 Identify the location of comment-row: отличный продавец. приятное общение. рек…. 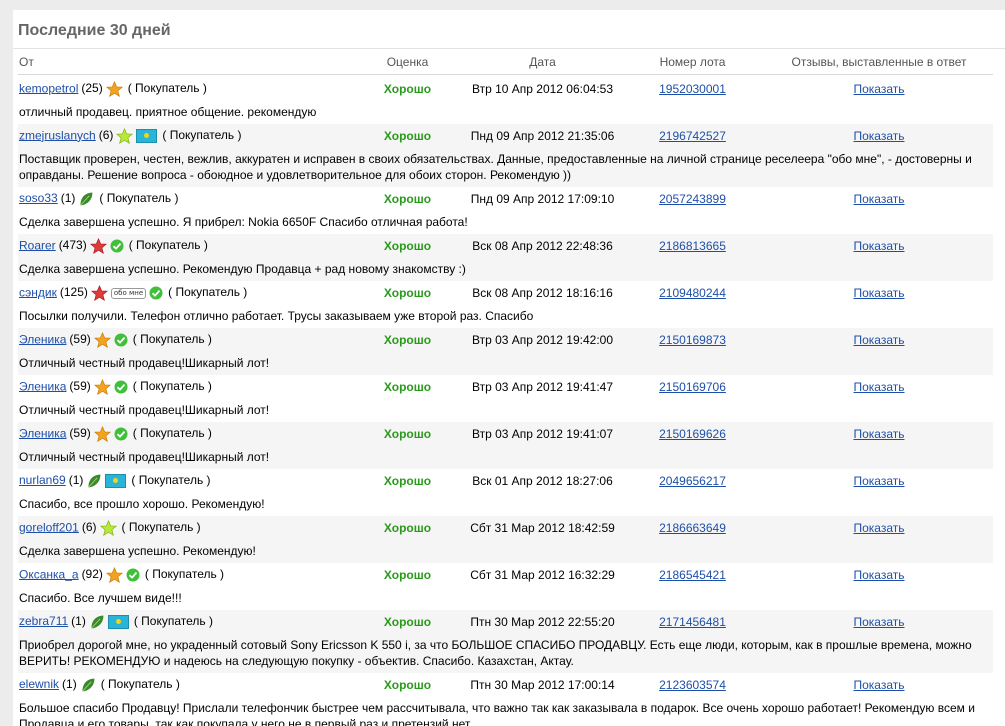
(505, 112).